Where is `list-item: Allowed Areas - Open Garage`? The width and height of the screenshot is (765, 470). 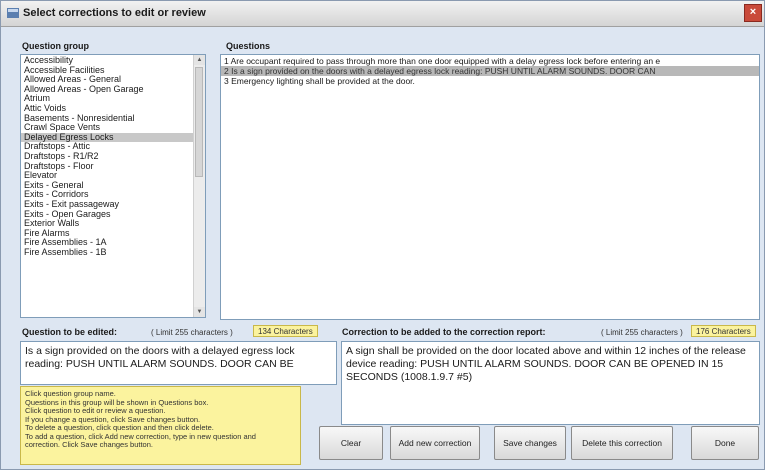 list-item: Allowed Areas - Open Garage is located at coordinates (108, 90).